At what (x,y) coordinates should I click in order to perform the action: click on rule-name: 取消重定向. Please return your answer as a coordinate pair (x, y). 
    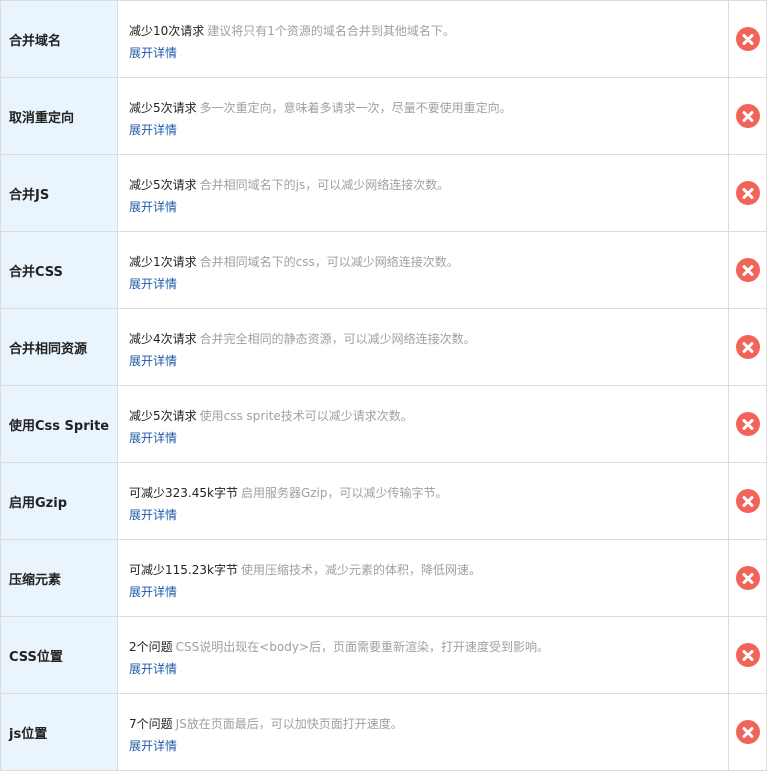
    Looking at the image, I should click on (59, 116).